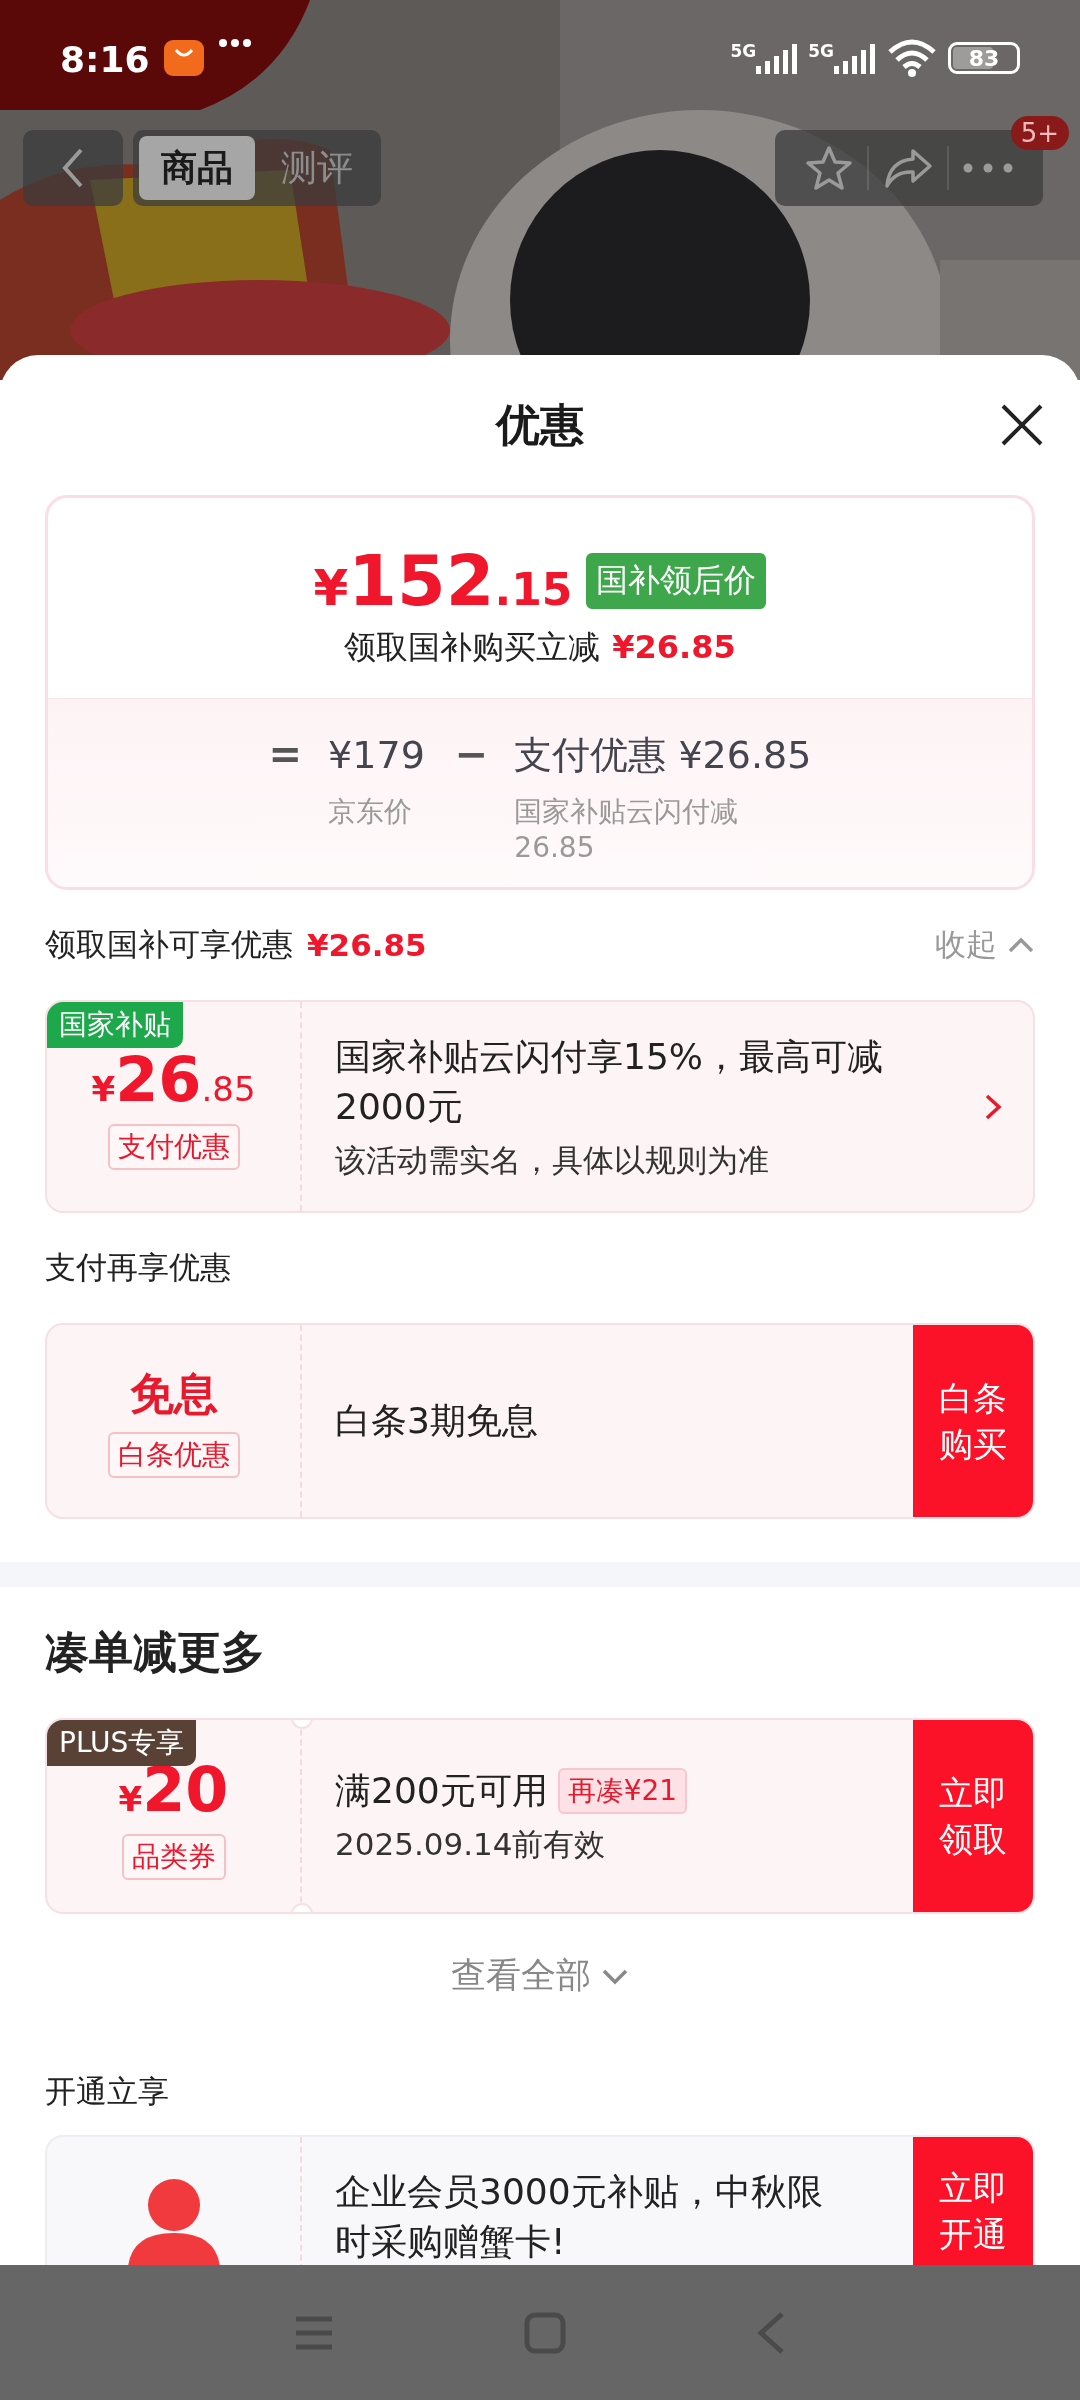 This screenshot has height=2400, width=1080. Describe the element at coordinates (115, 1025) in the screenshot. I see `coupon-ribbon: 国家补贴` at that location.